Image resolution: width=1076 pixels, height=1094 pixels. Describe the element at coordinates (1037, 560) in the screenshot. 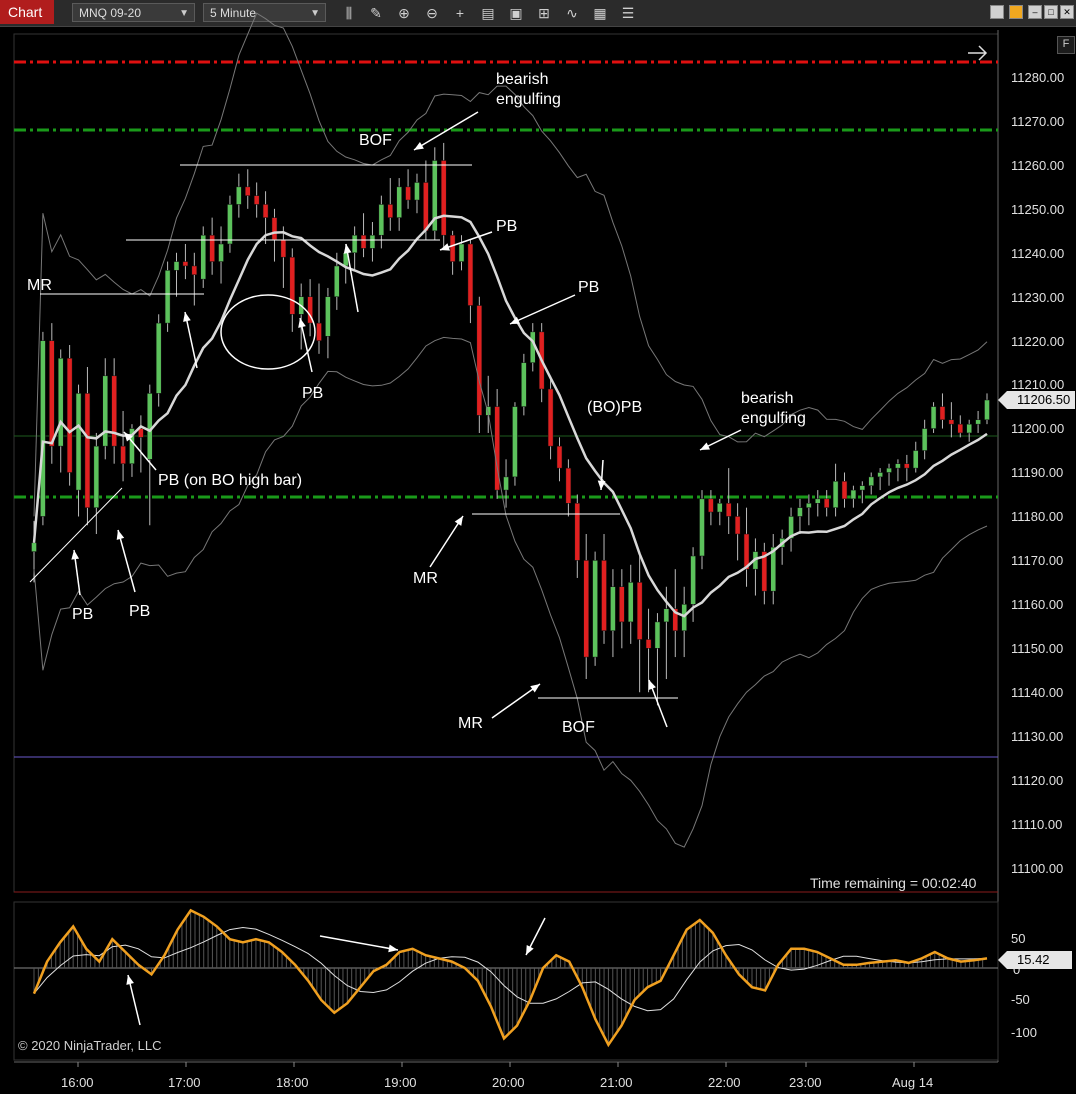

I see `price-tick: 11170.00` at that location.